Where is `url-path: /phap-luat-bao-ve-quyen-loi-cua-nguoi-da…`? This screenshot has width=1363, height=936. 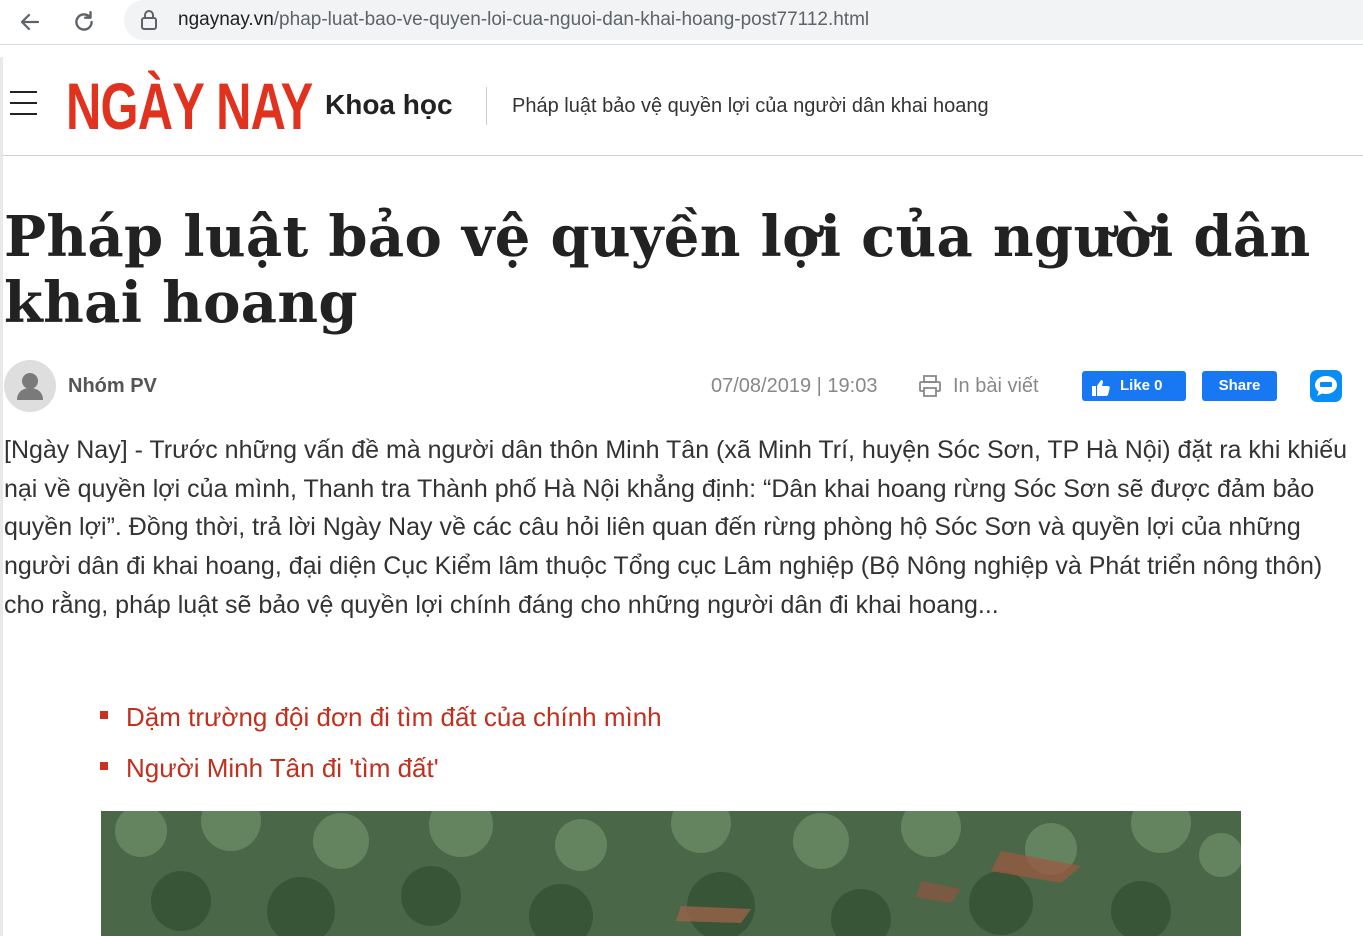 url-path: /phap-luat-bao-ve-quyen-loi-cua-nguoi-da… is located at coordinates (571, 19).